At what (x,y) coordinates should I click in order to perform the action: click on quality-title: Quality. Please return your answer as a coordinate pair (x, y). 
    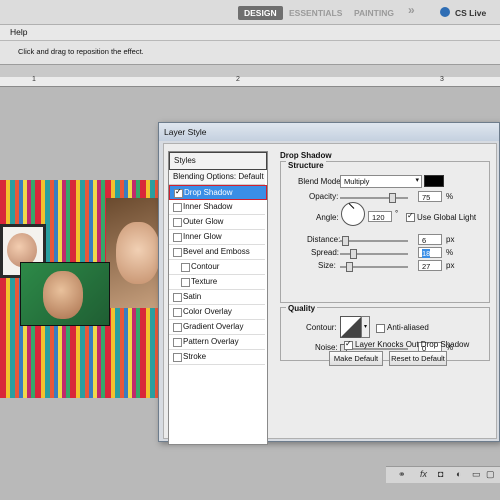
    Looking at the image, I should click on (302, 308).